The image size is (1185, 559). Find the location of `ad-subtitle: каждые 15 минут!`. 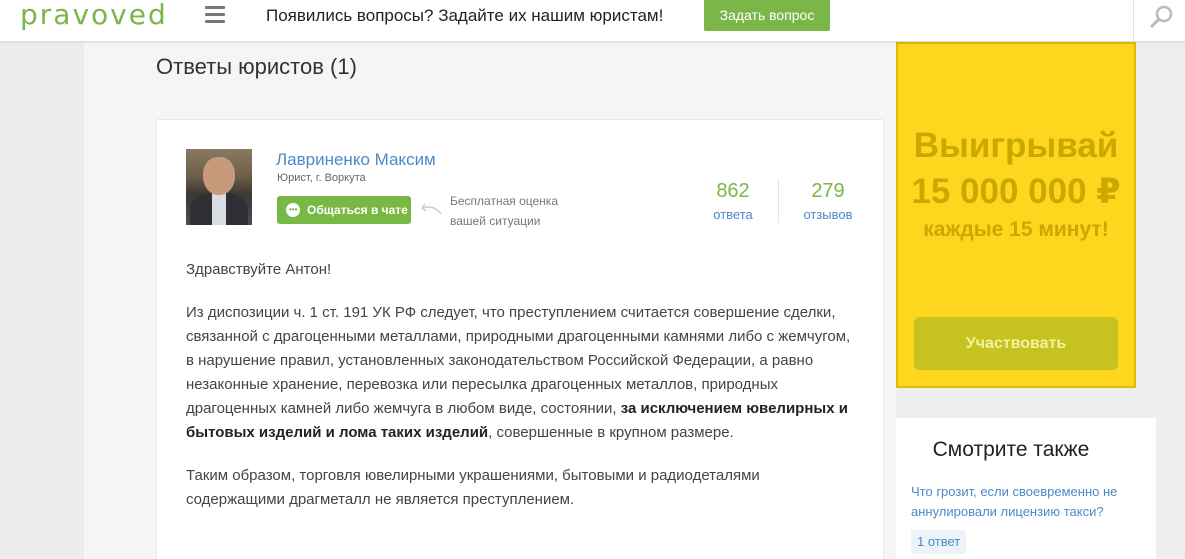

ad-subtitle: каждые 15 минут! is located at coordinates (1016, 229).